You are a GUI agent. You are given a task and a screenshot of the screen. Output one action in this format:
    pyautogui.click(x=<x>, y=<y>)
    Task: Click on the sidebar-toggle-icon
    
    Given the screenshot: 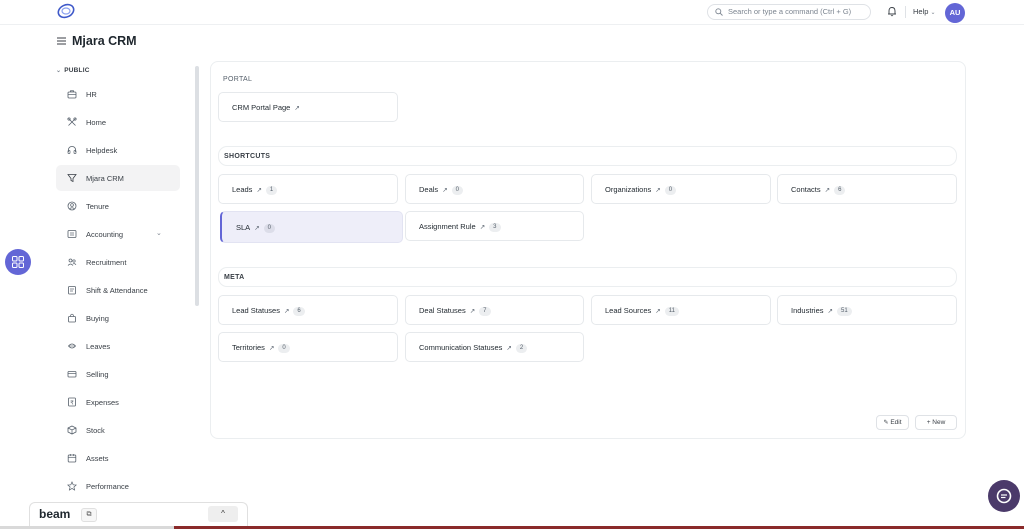 What is the action you would take?
    pyautogui.click(x=61, y=41)
    